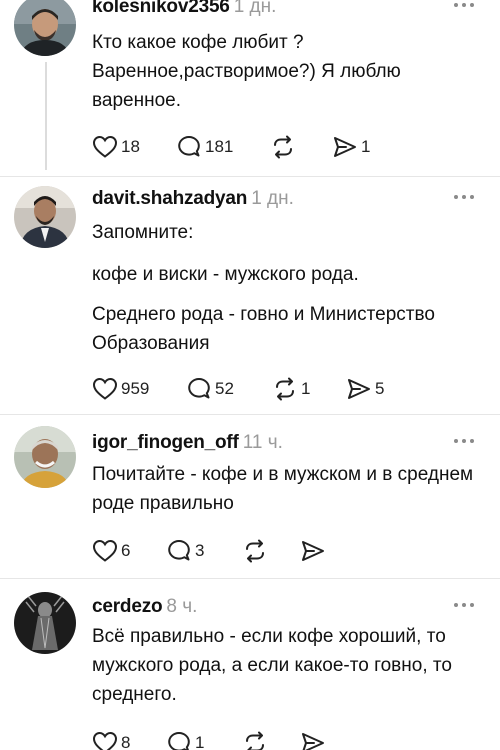  I want to click on like-count: 6, so click(126, 550).